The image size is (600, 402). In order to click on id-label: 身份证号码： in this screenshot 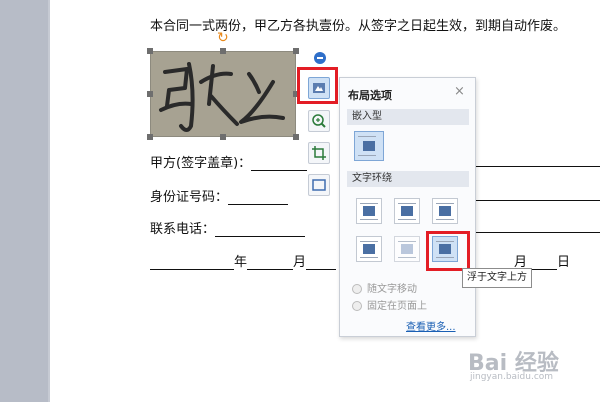, I will do `click(189, 197)`.